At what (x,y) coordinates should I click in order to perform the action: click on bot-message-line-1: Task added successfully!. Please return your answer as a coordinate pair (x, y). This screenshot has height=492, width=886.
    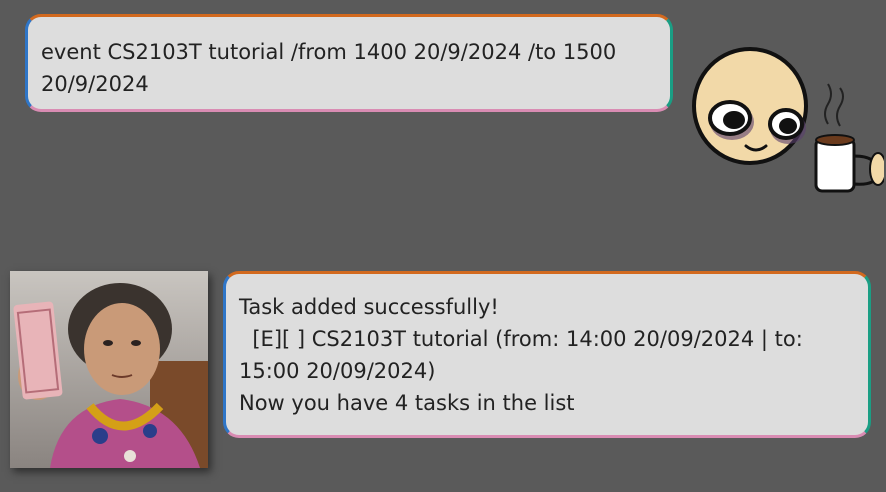
    Looking at the image, I should click on (369, 307).